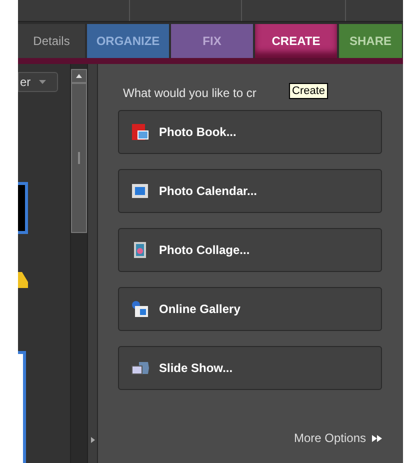 This screenshot has height=463, width=409. I want to click on tab: Details, so click(51, 41).